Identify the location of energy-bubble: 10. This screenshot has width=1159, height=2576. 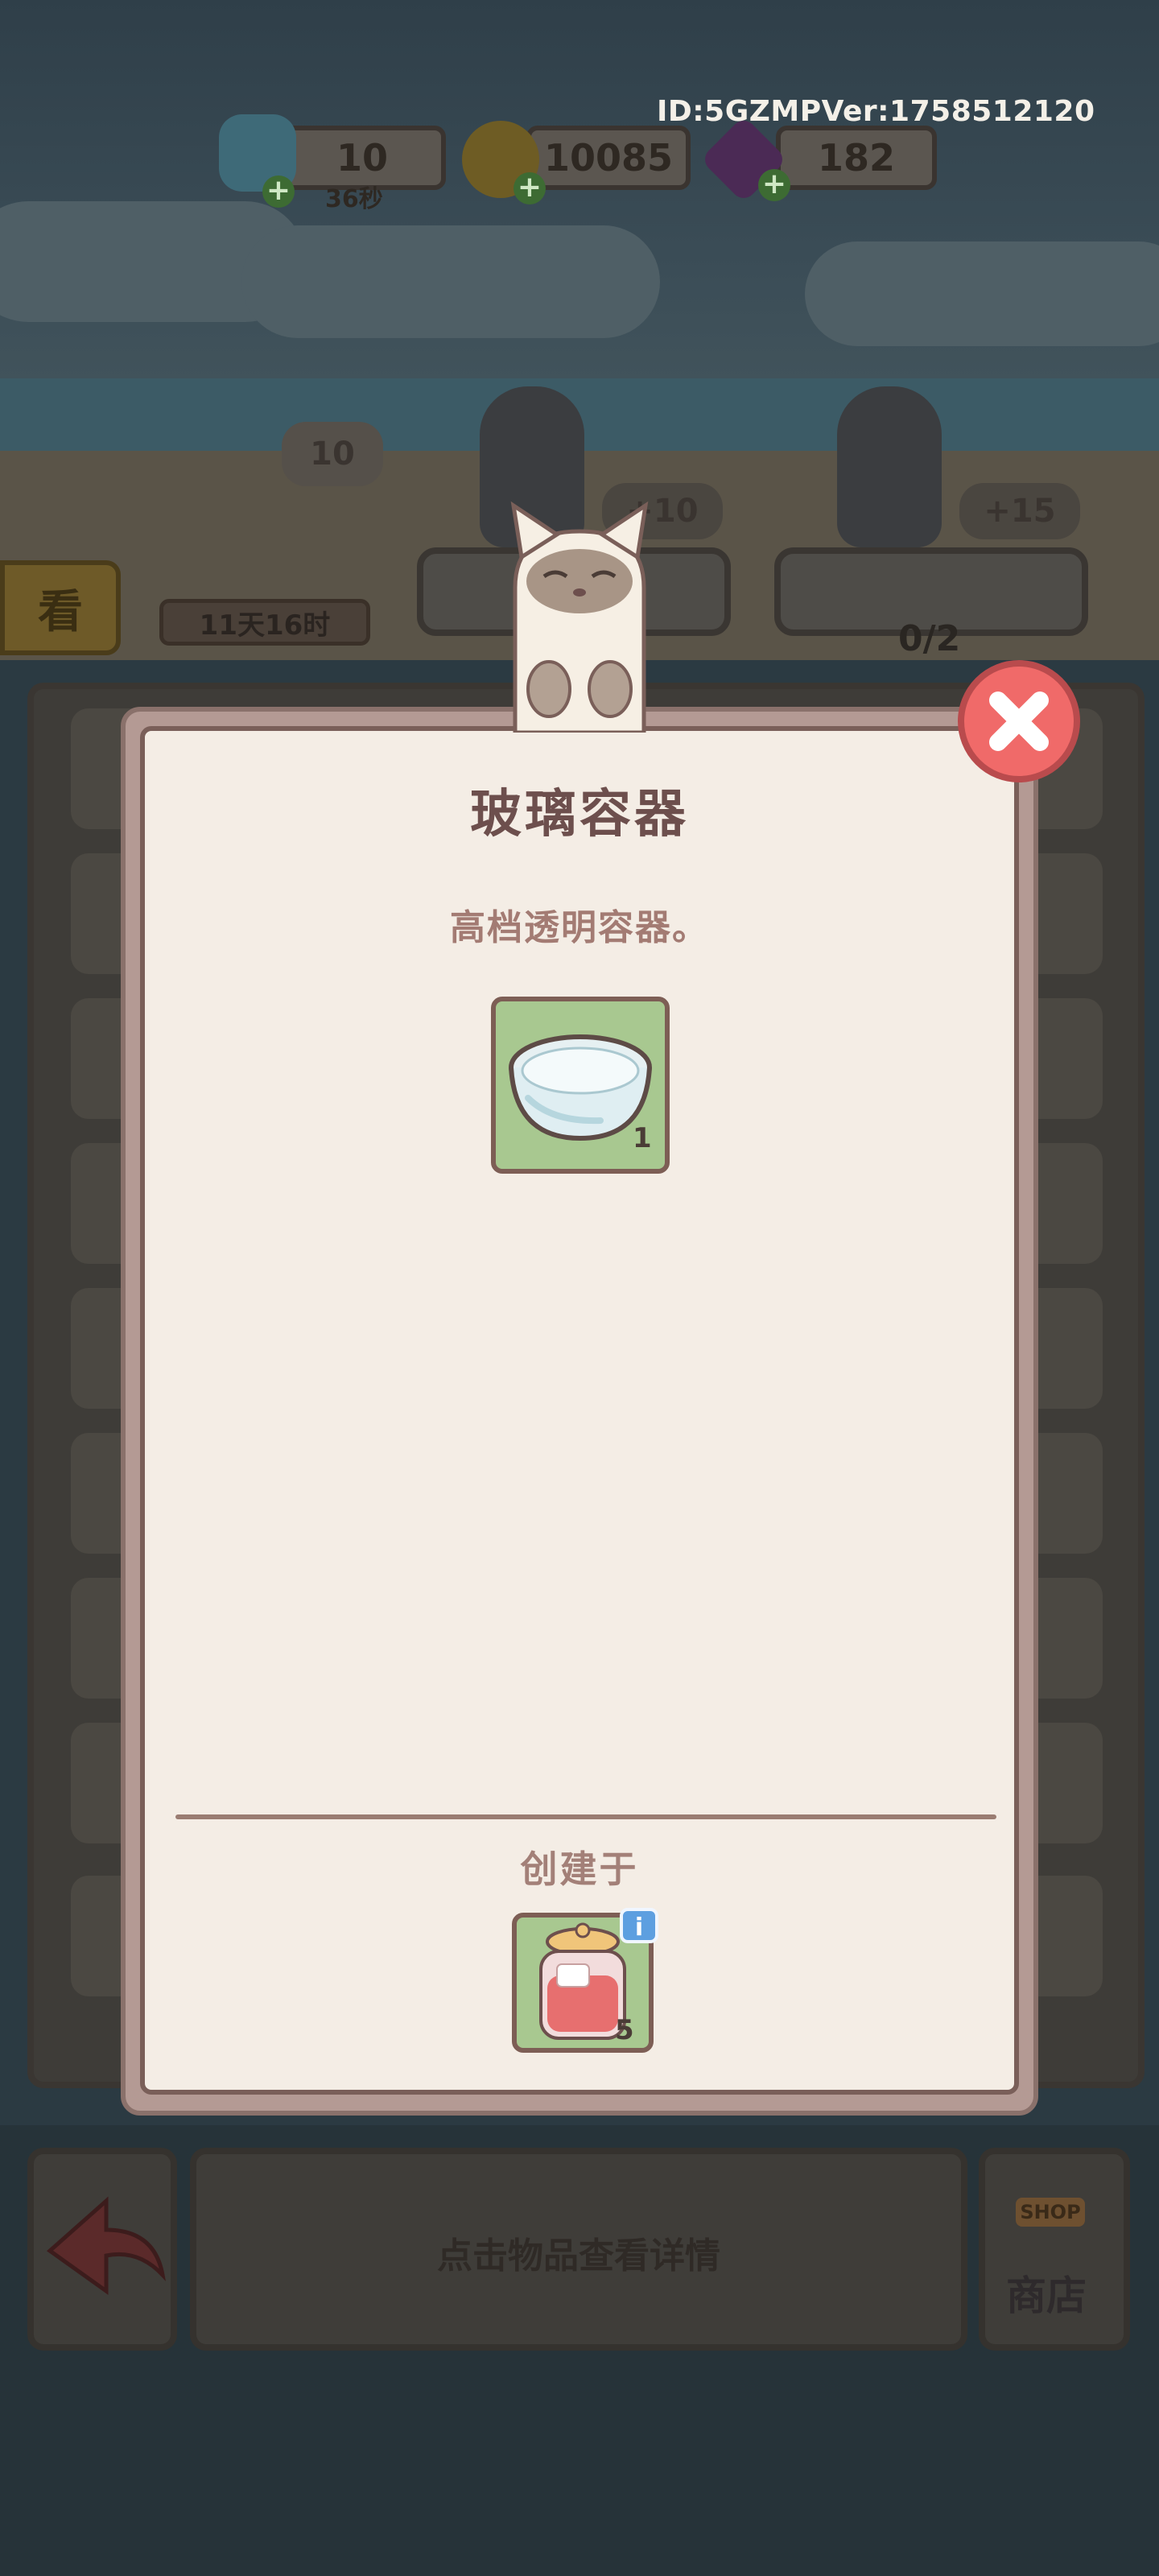
(332, 454).